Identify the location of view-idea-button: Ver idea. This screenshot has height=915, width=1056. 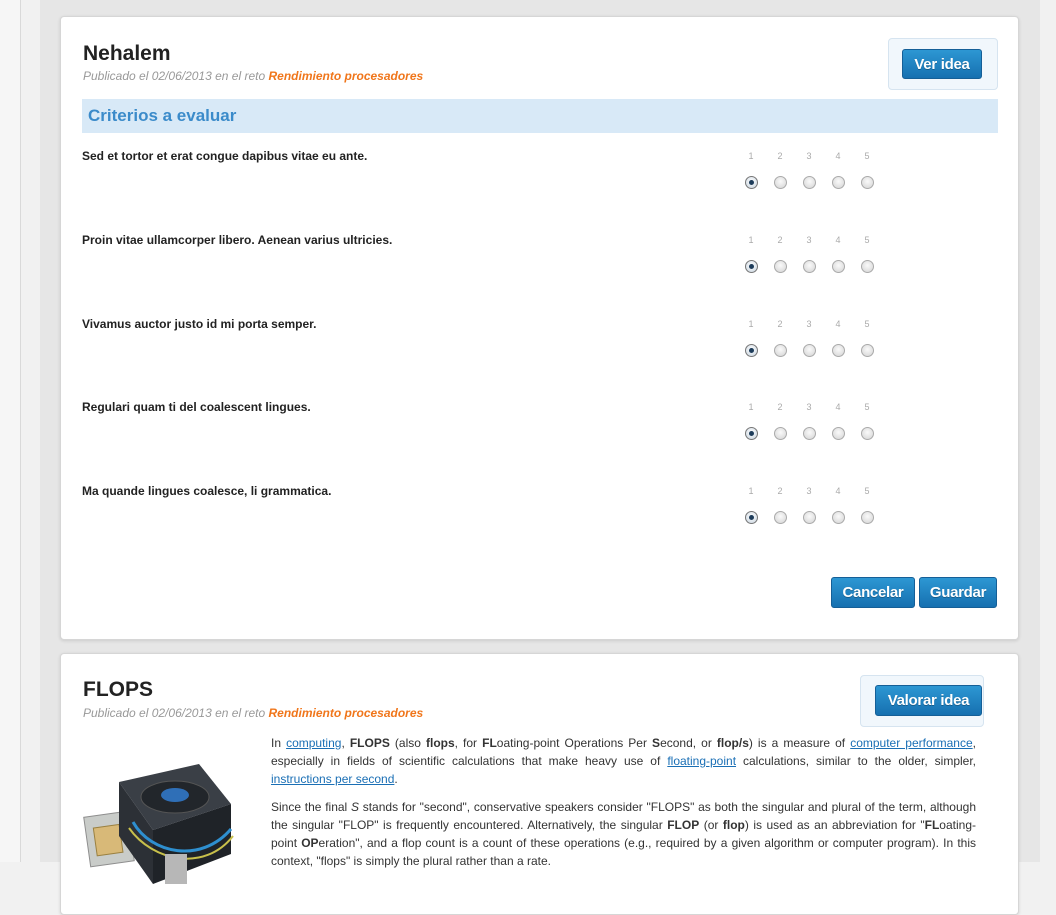
(942, 64).